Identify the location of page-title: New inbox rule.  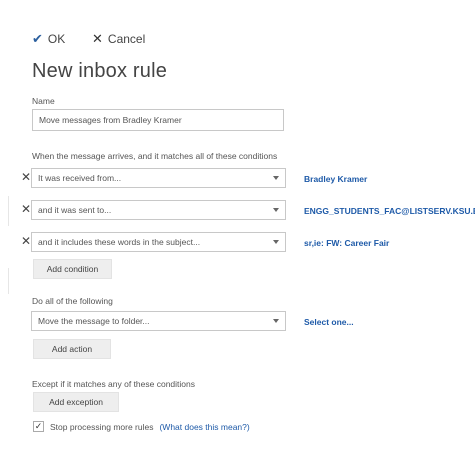
(100, 71).